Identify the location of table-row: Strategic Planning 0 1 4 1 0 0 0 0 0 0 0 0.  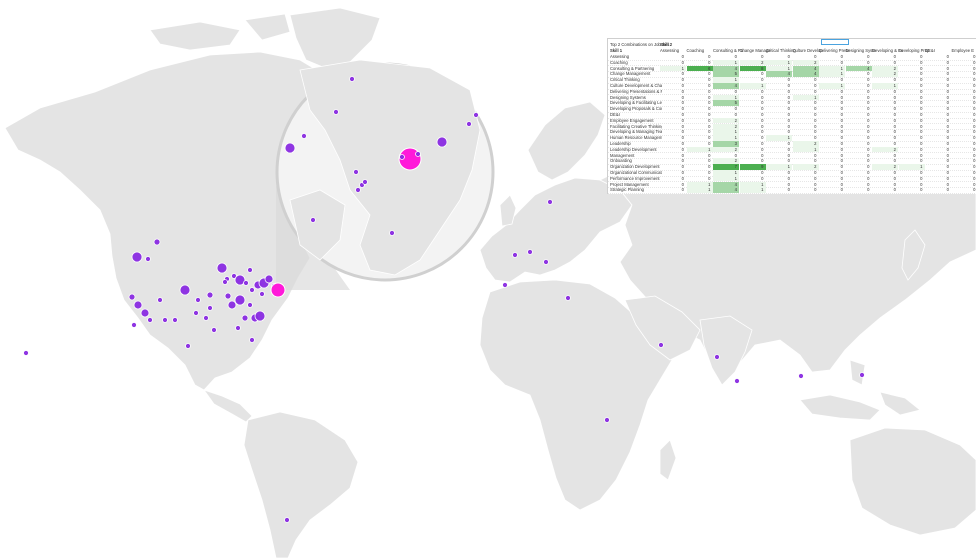
(792, 190).